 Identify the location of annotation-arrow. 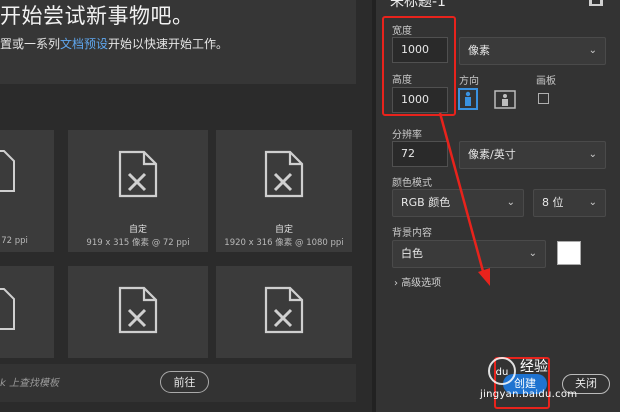
(464, 199).